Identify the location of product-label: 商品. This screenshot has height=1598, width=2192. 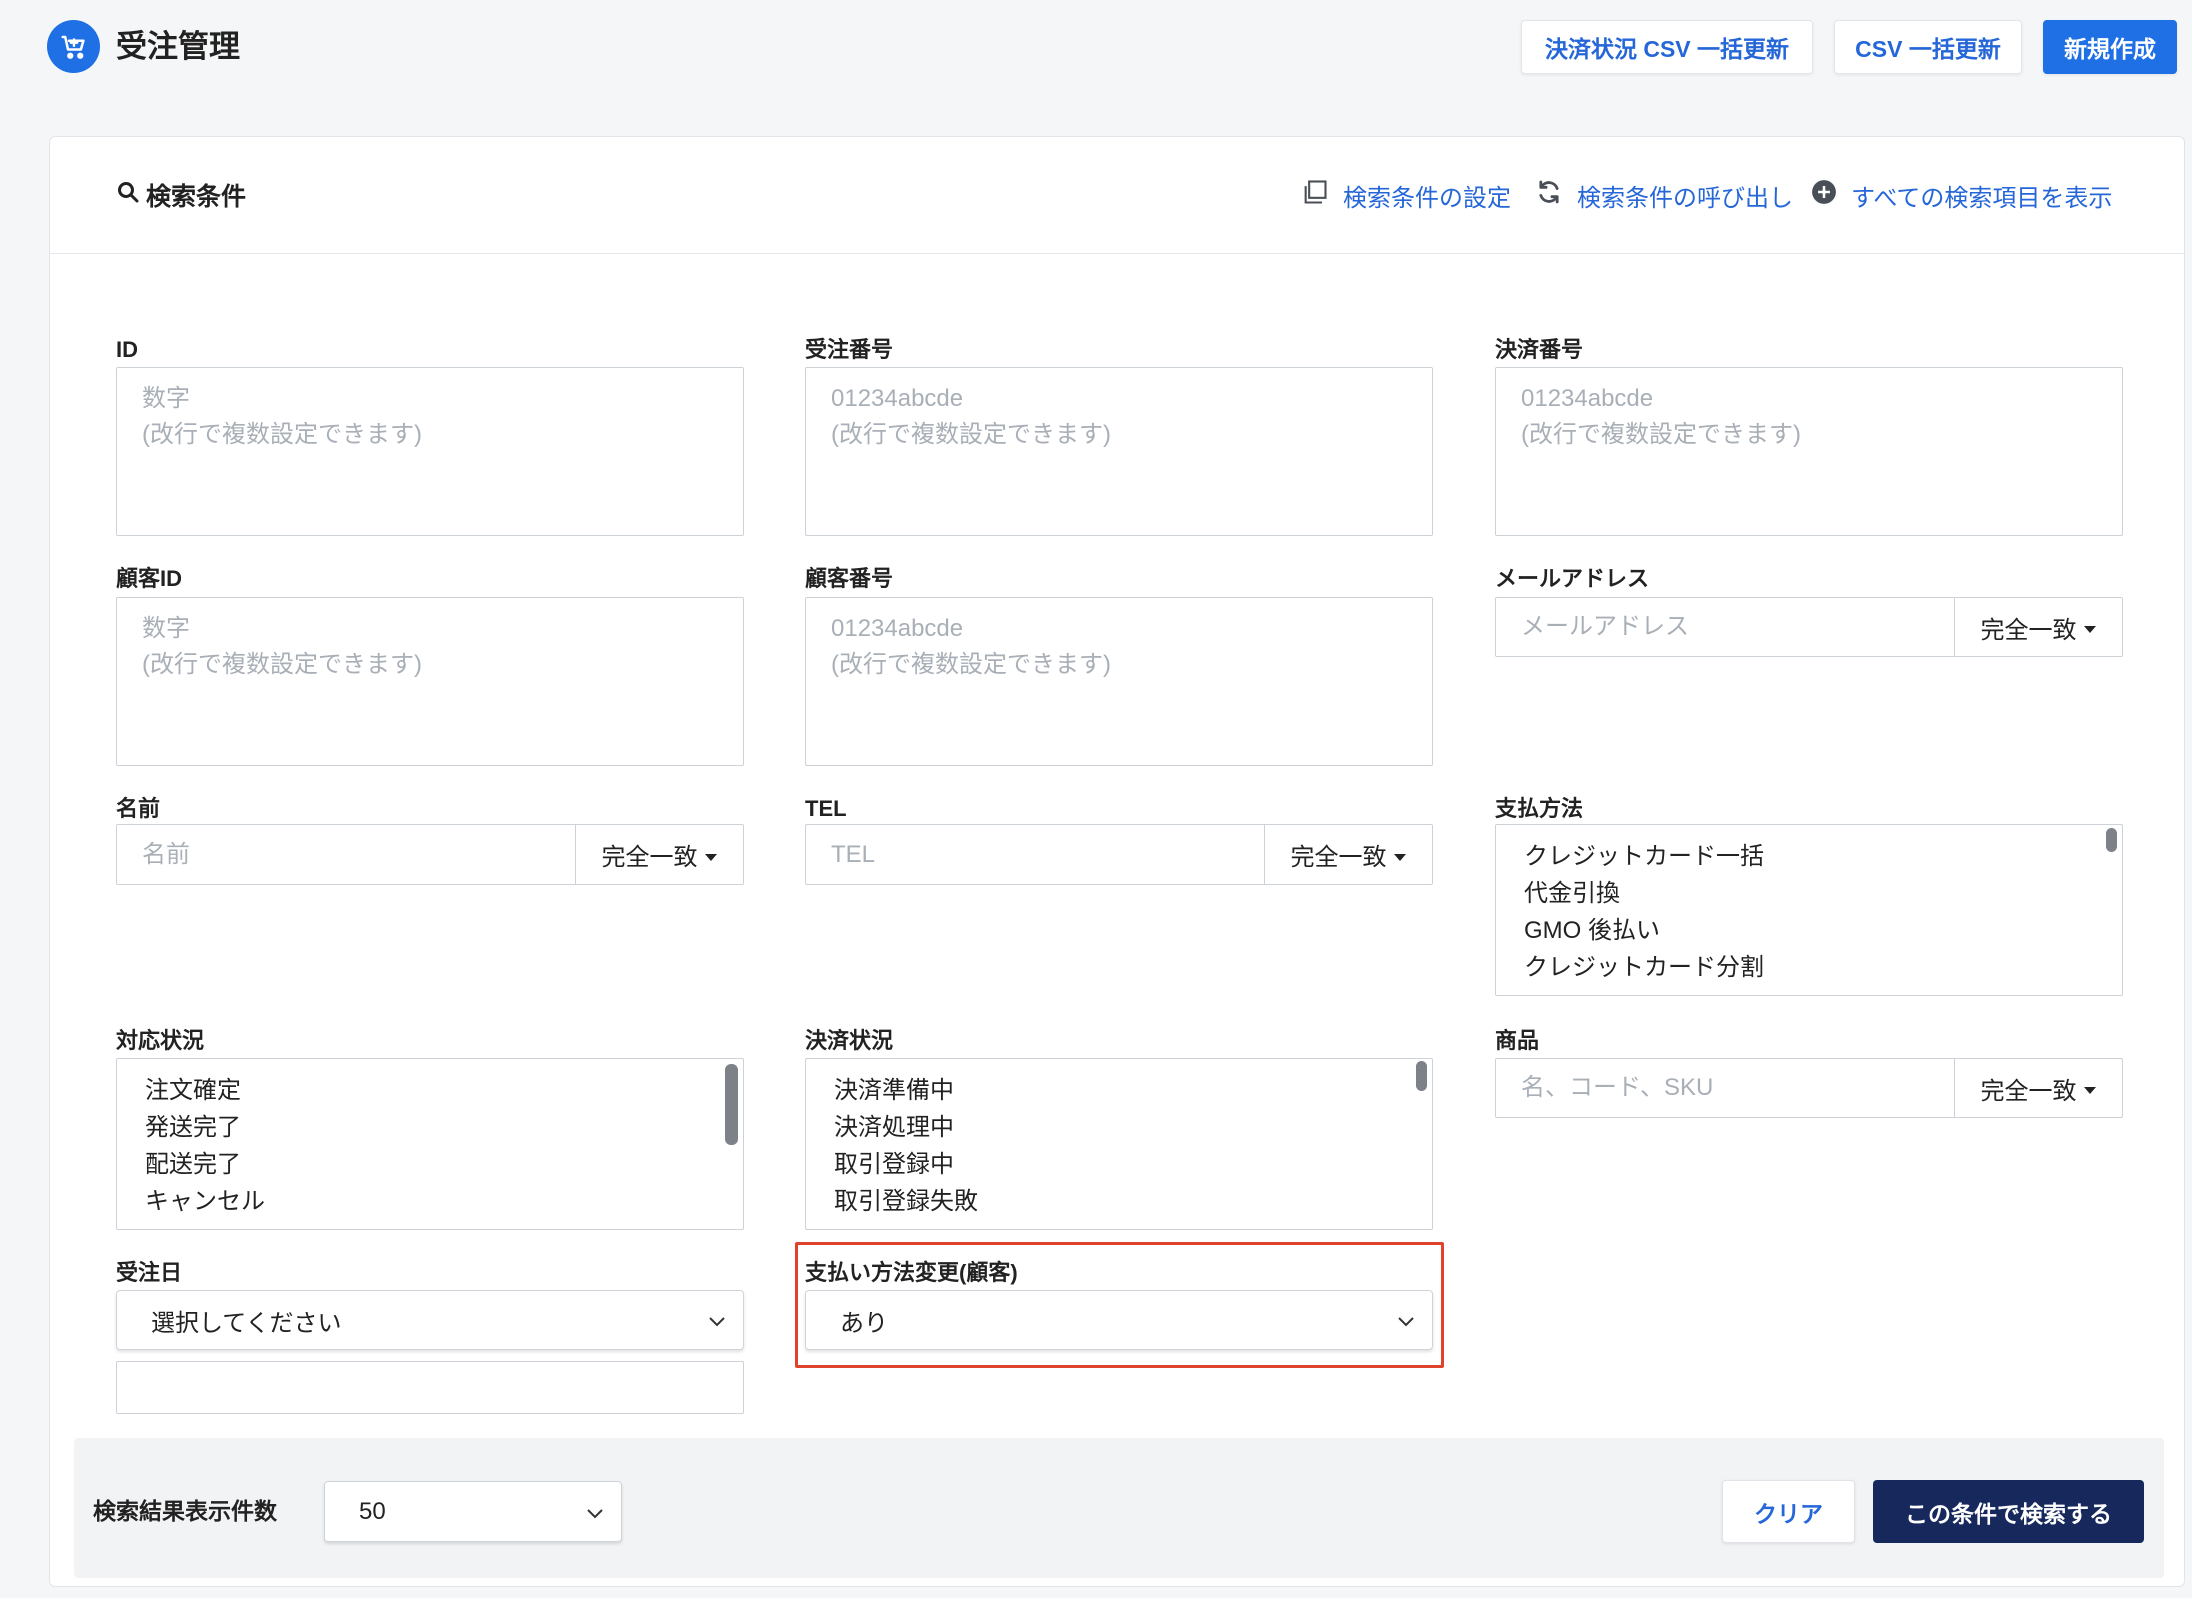
(1517, 1040).